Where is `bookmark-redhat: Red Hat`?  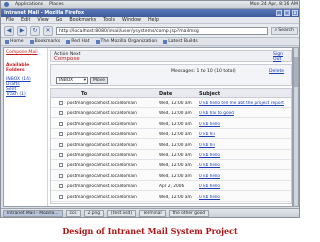 bookmark-redhat: Red Hat is located at coordinates (78, 41).